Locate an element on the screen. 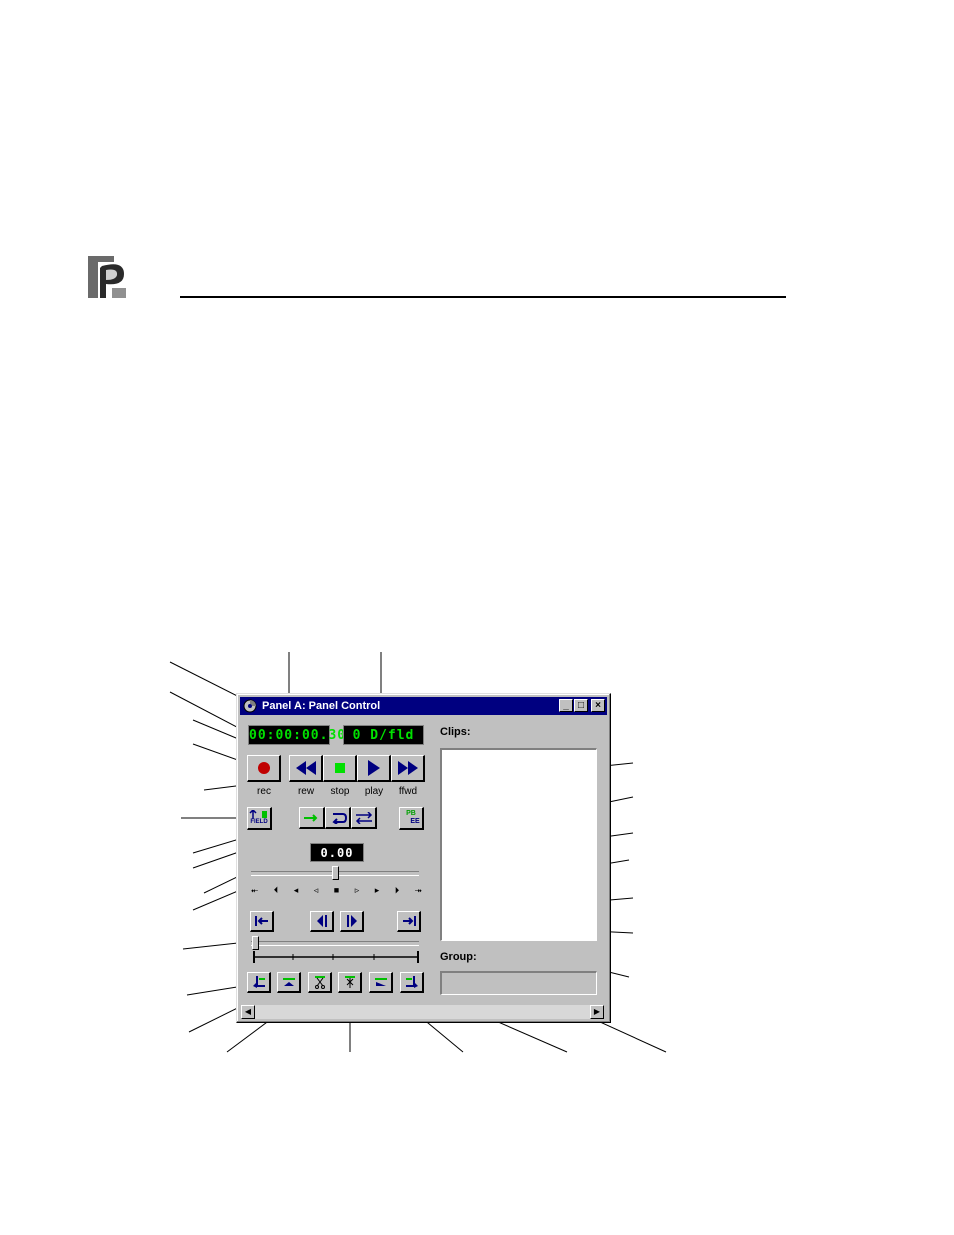 This screenshot has height=1235, width=954. record-icon is located at coordinates (263, 768).